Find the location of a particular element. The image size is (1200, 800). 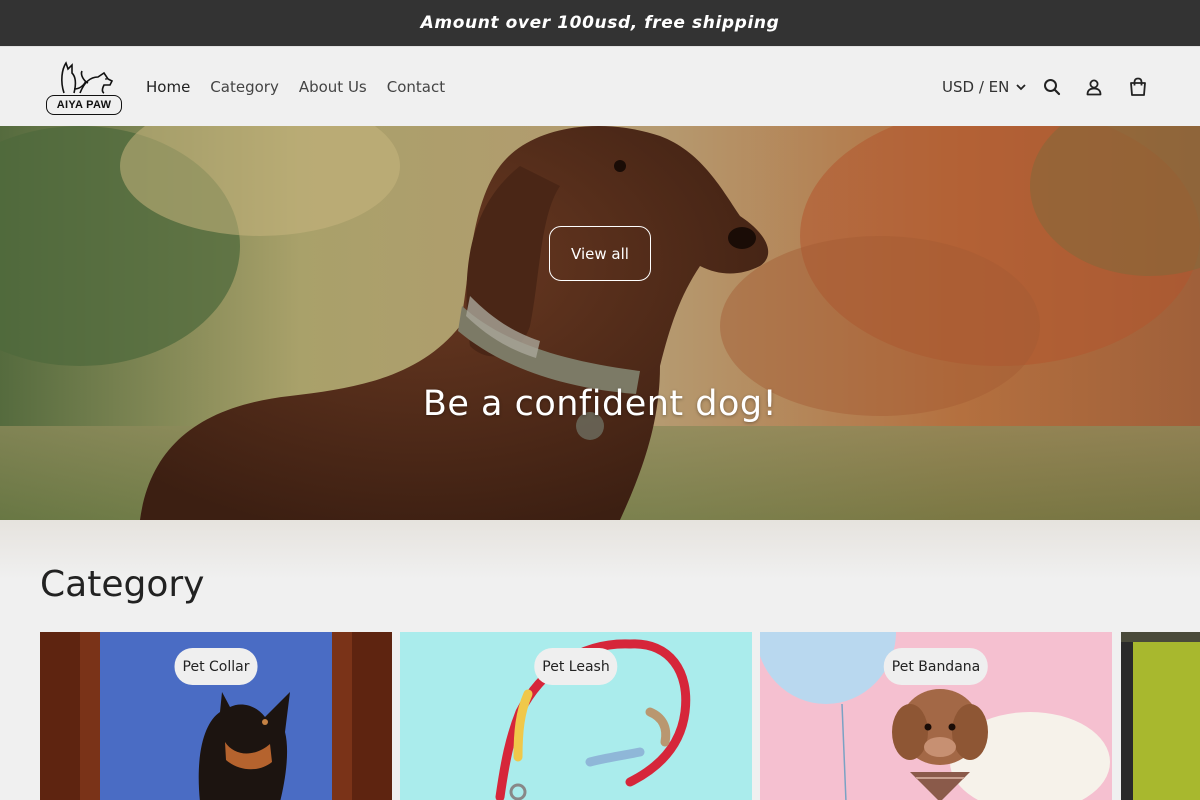

category-card-partial is located at coordinates (1160, 716).